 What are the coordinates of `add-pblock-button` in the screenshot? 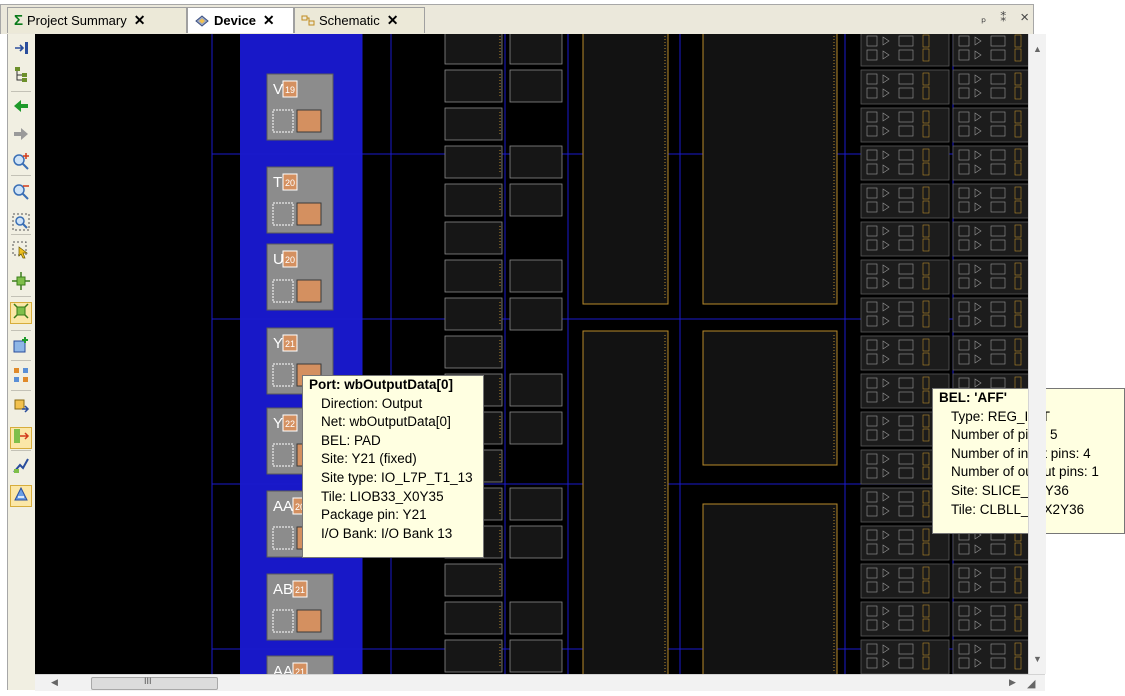 It's located at (21, 347).